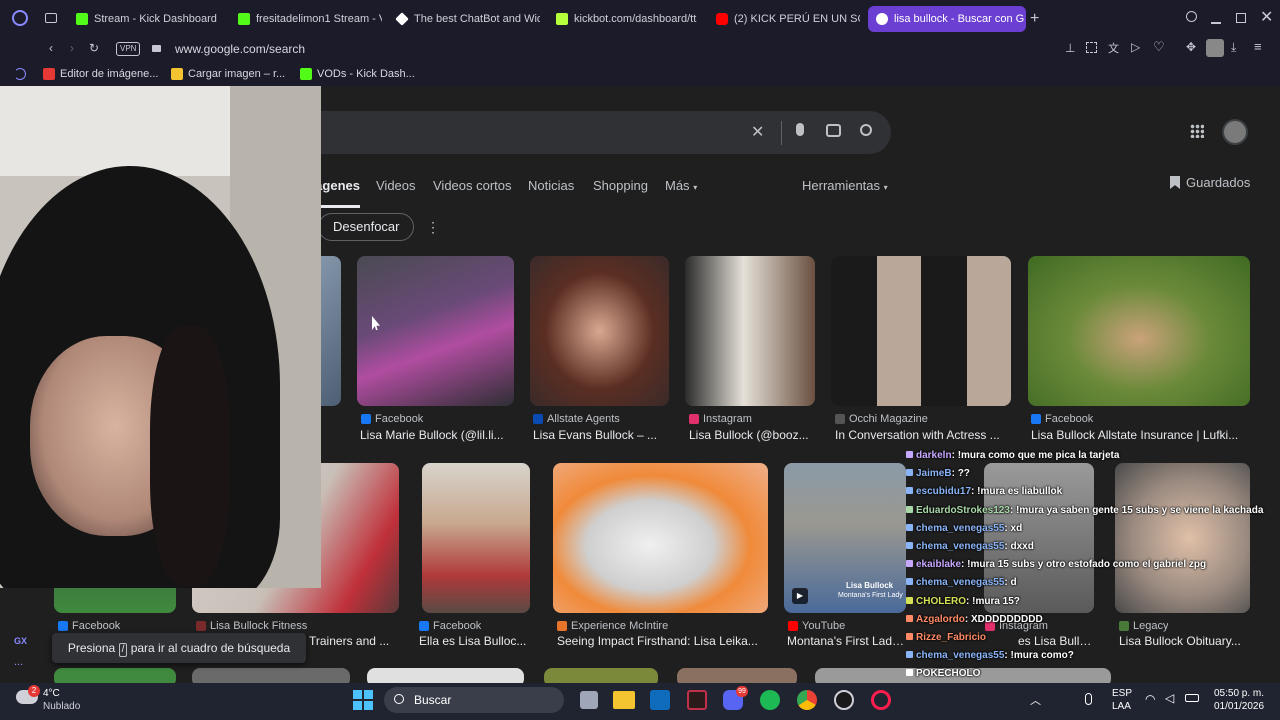 This screenshot has height=720, width=1280. What do you see at coordinates (1233, 47) in the screenshot?
I see `download-icon: ⤓` at bounding box center [1233, 47].